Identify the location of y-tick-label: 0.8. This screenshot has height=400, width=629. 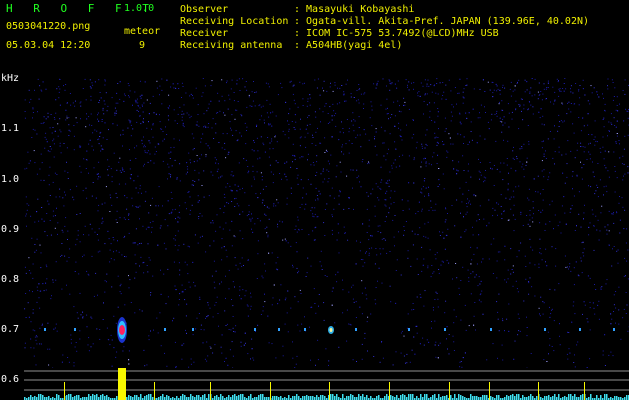
(10, 279).